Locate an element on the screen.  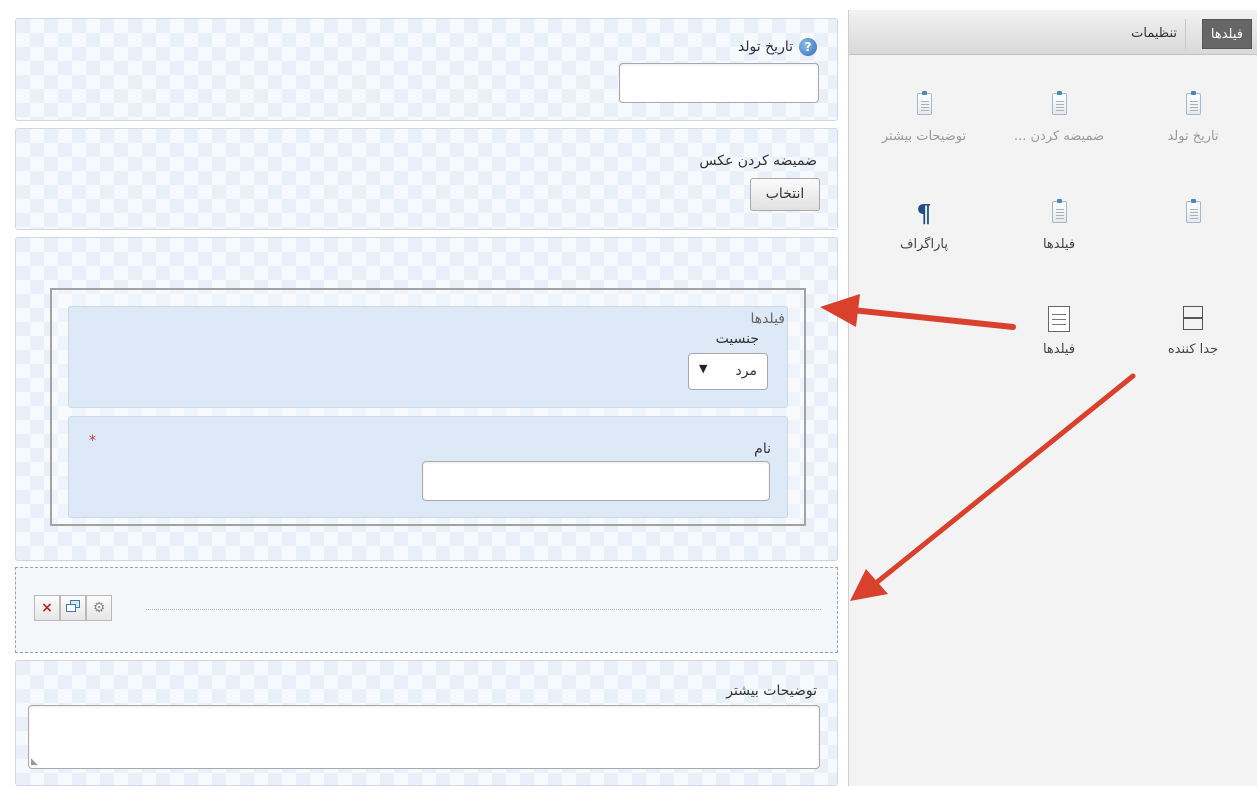
gender-field-panel: فیلدها جنسیت مرد ▼ is located at coordinates (428, 357).